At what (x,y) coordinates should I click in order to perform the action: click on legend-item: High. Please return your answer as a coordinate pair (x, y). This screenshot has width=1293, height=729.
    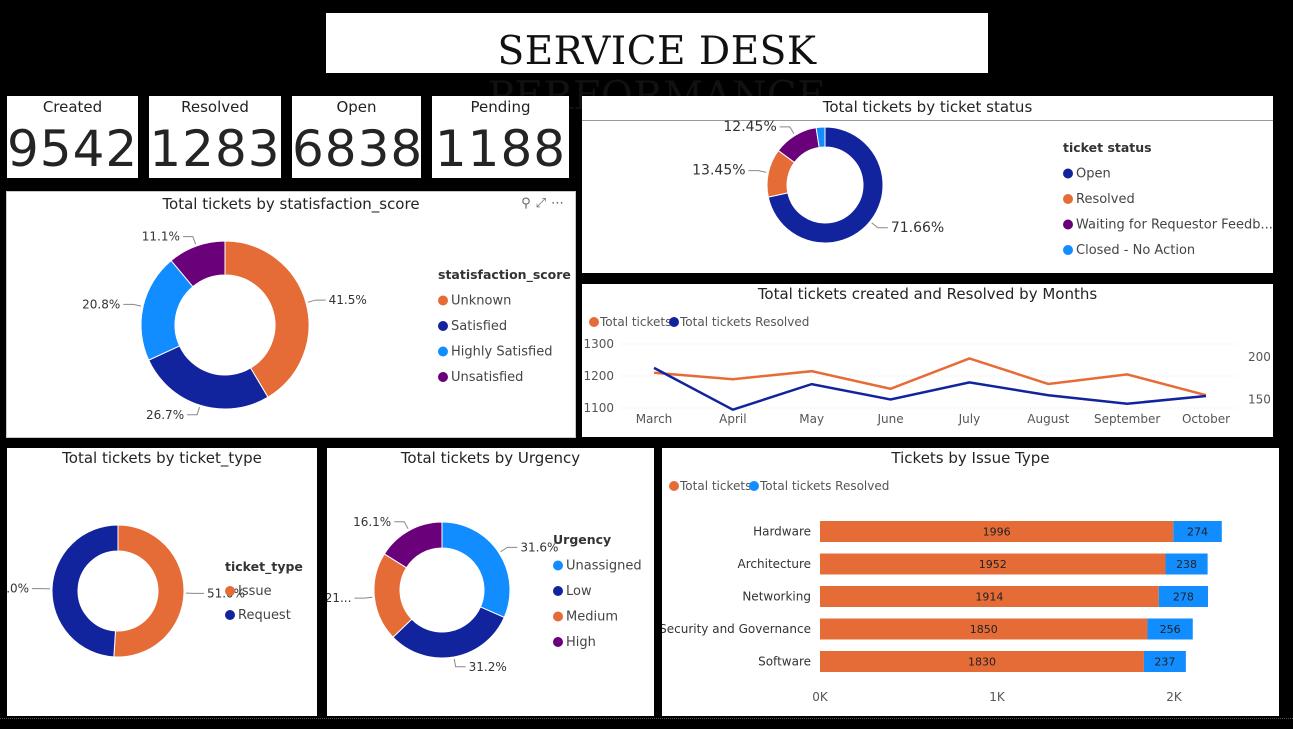
    Looking at the image, I should click on (581, 642).